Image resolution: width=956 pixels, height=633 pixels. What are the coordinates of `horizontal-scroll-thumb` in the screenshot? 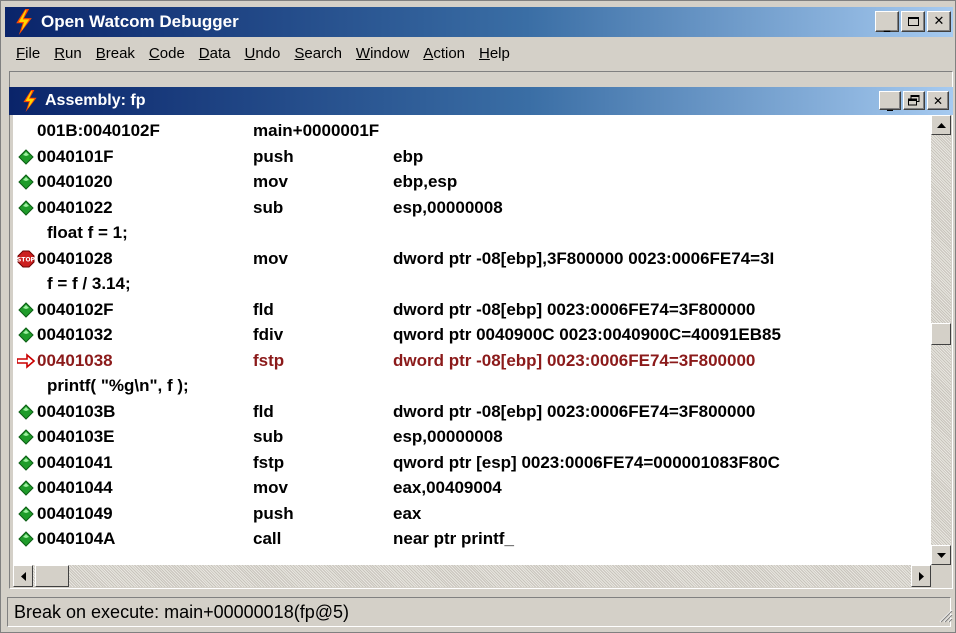 It's located at (52, 576).